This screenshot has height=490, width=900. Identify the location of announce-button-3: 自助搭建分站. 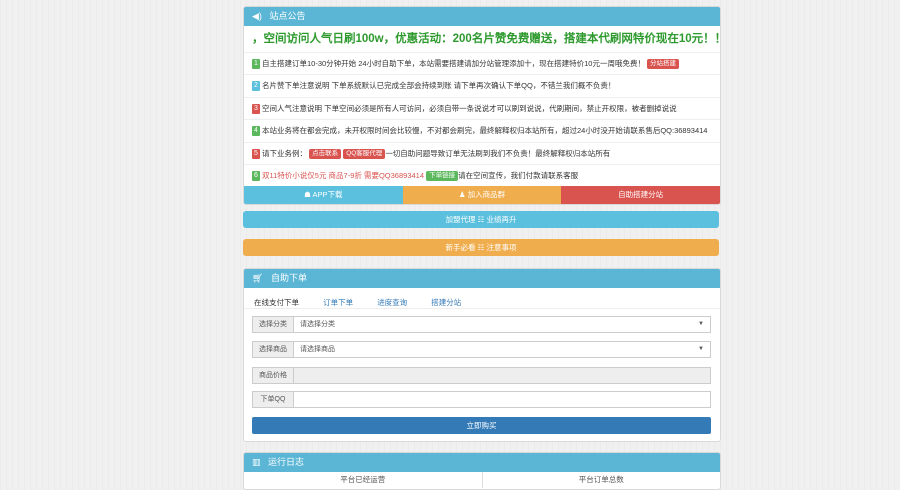
(640, 195).